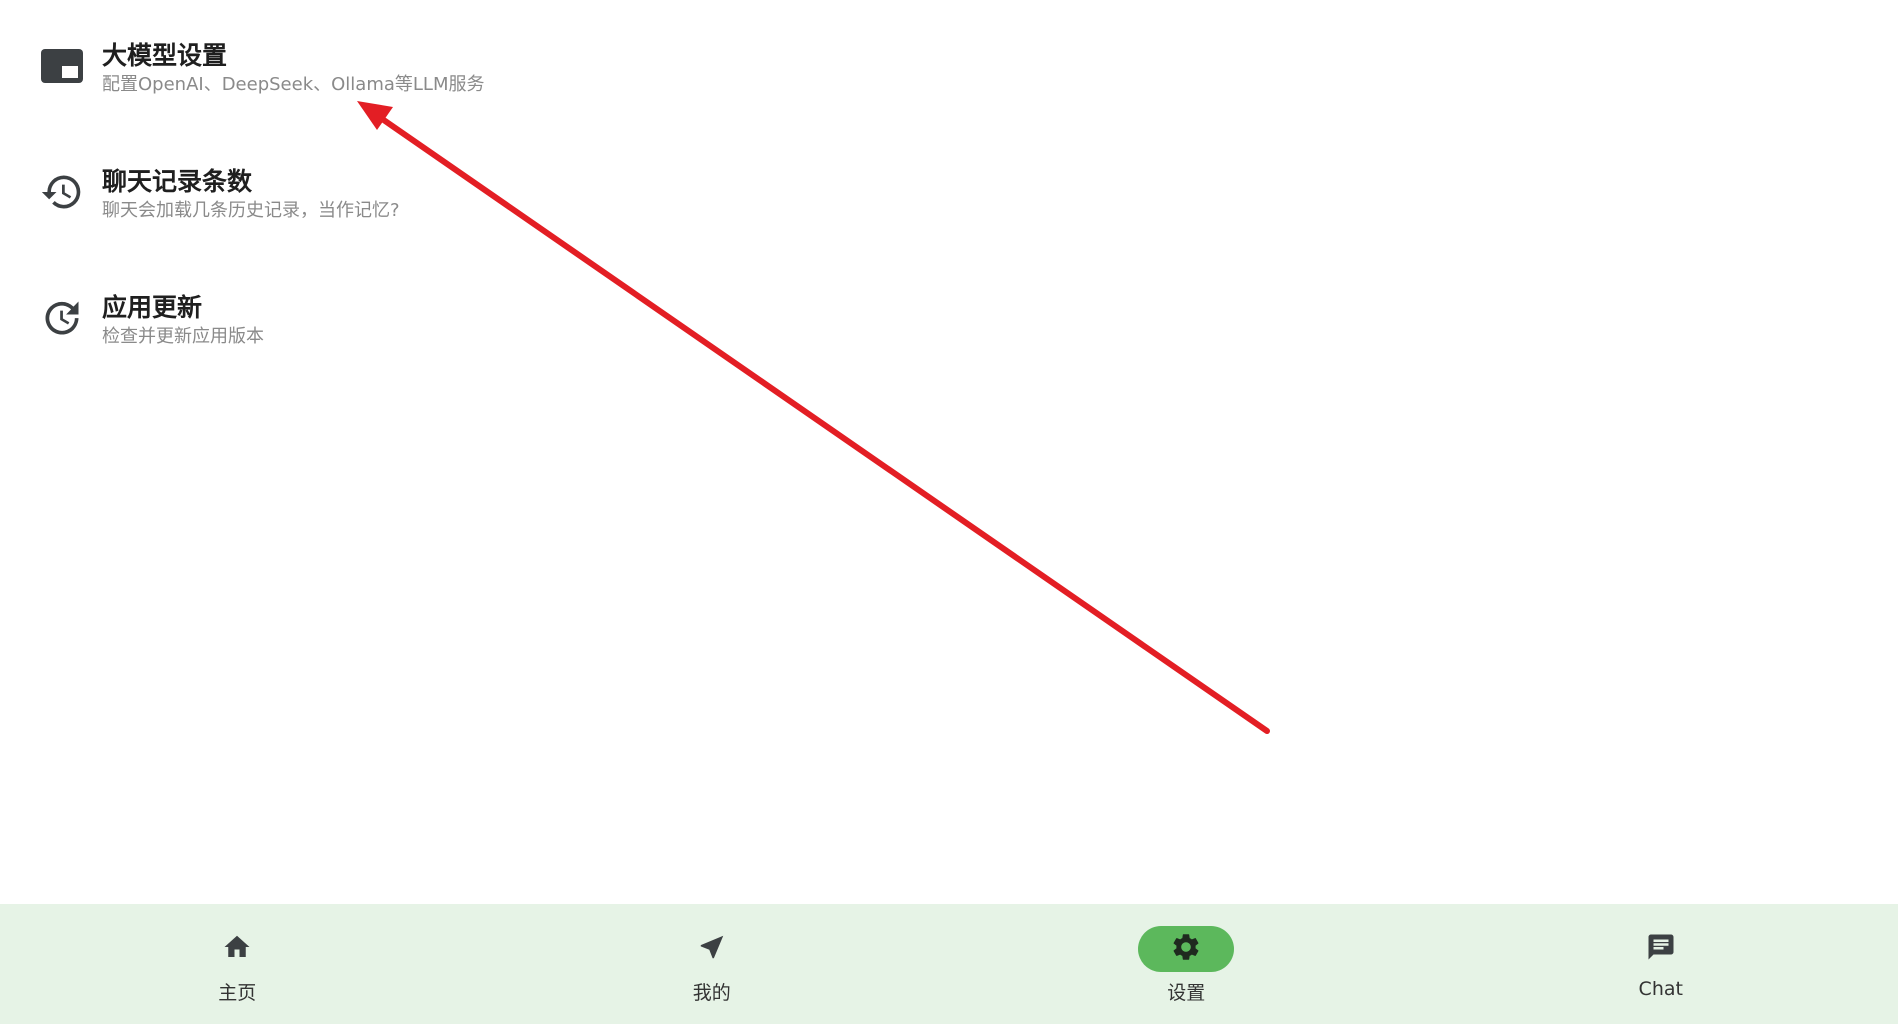 The width and height of the screenshot is (1898, 1024). Describe the element at coordinates (711, 993) in the screenshot. I see `nav-label: 我的` at that location.